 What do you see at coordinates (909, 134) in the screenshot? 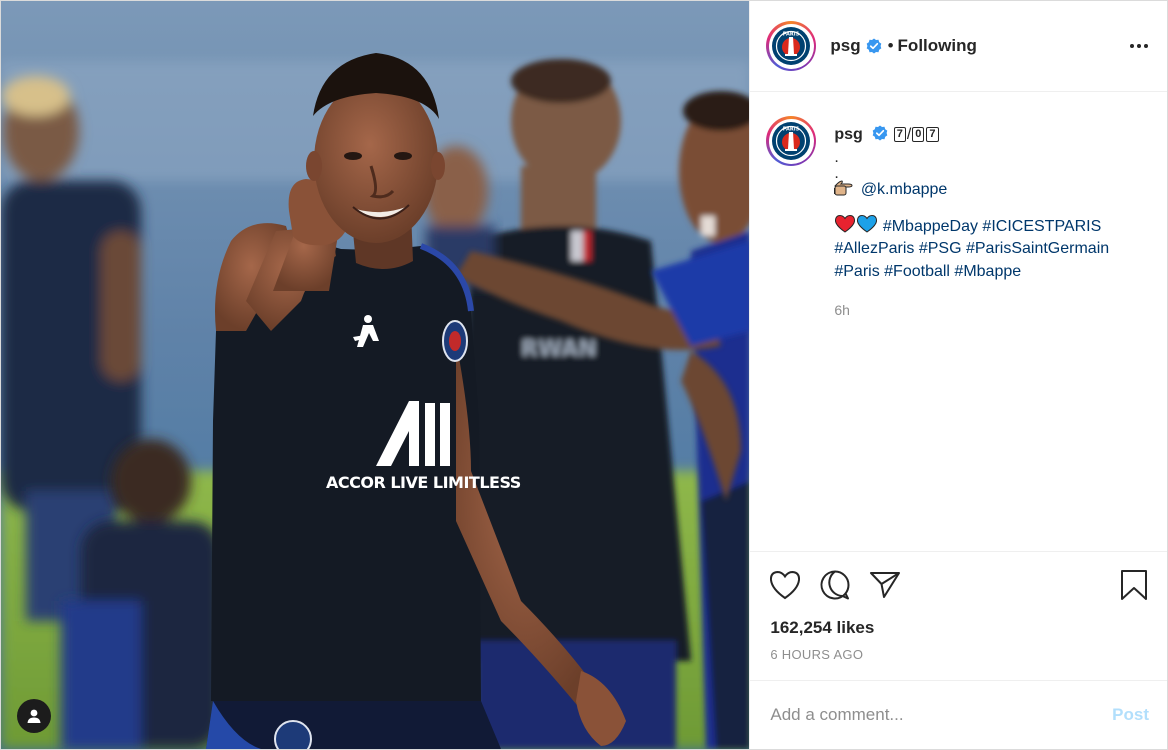
I see `number-slash: /` at bounding box center [909, 134].